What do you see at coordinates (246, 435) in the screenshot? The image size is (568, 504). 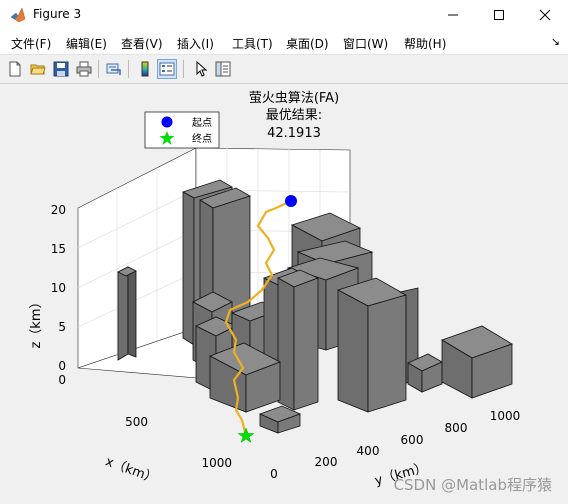 I see `end-marker` at bounding box center [246, 435].